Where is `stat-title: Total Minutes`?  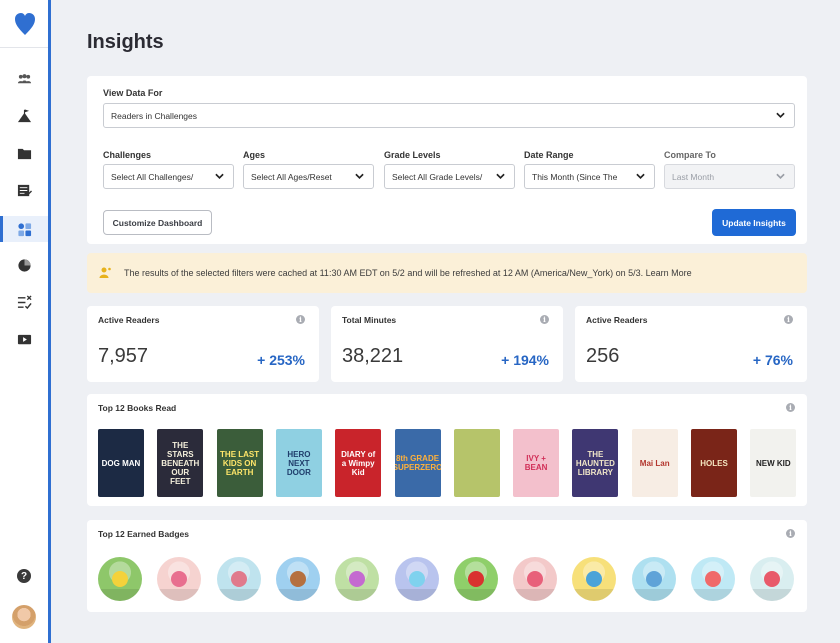 stat-title: Total Minutes is located at coordinates (369, 320).